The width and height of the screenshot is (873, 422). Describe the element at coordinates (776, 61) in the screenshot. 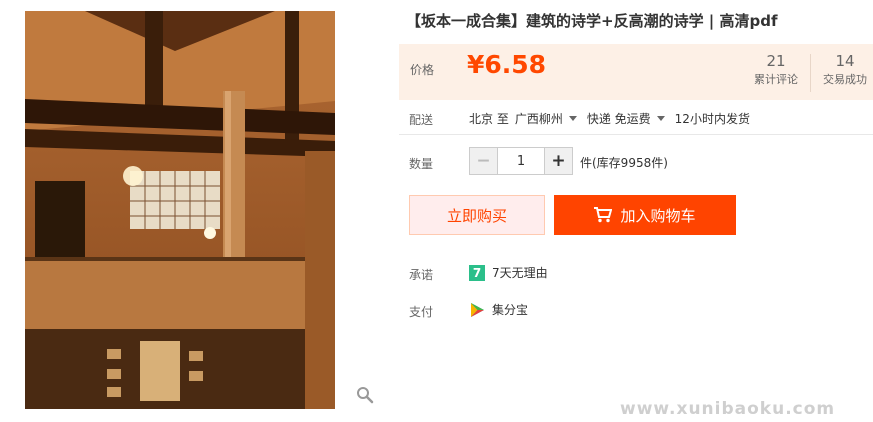

I see `reviews-count: 21` at that location.